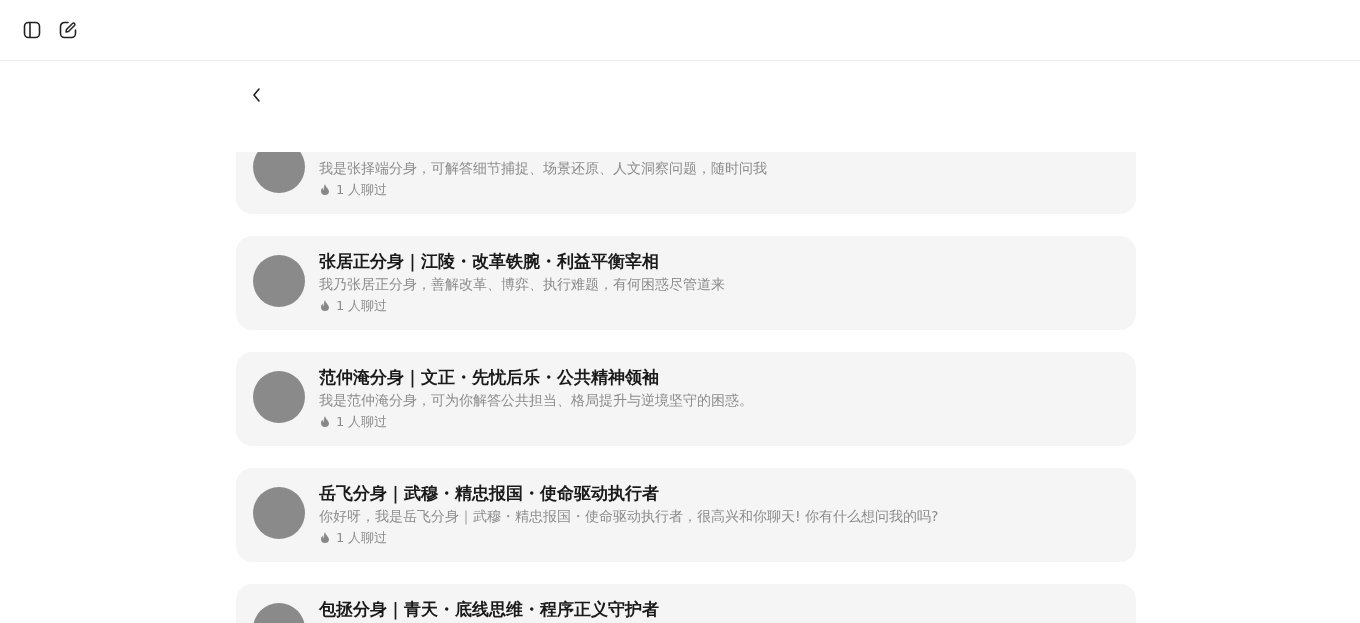  I want to click on agent-name: 包拯分身｜青天・底线思维・程序正义守护者, so click(489, 609).